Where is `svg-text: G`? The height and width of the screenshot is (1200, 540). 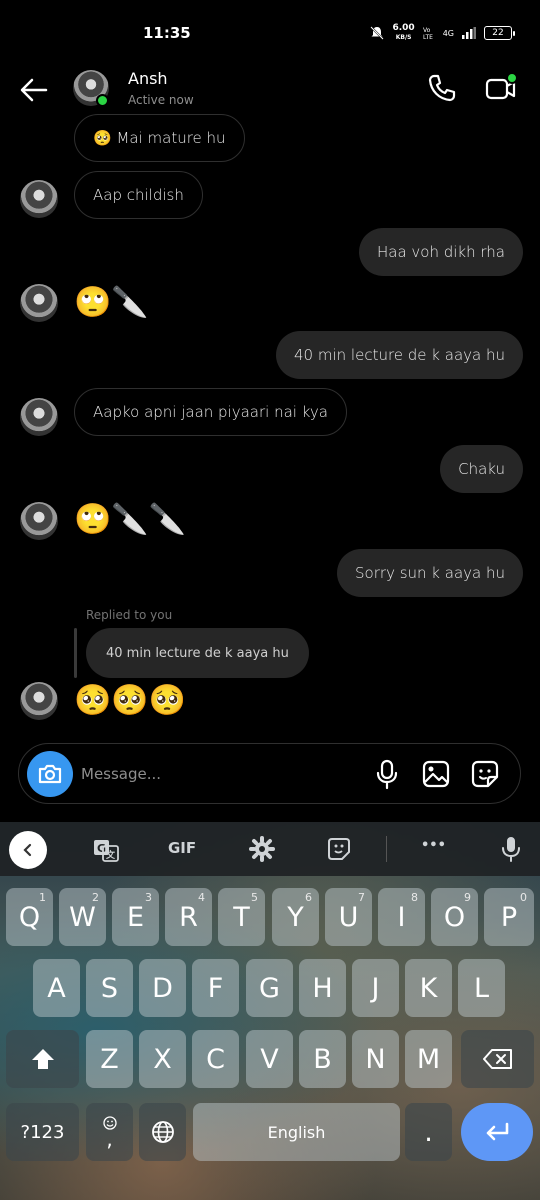
svg-text: G is located at coordinates (101, 848).